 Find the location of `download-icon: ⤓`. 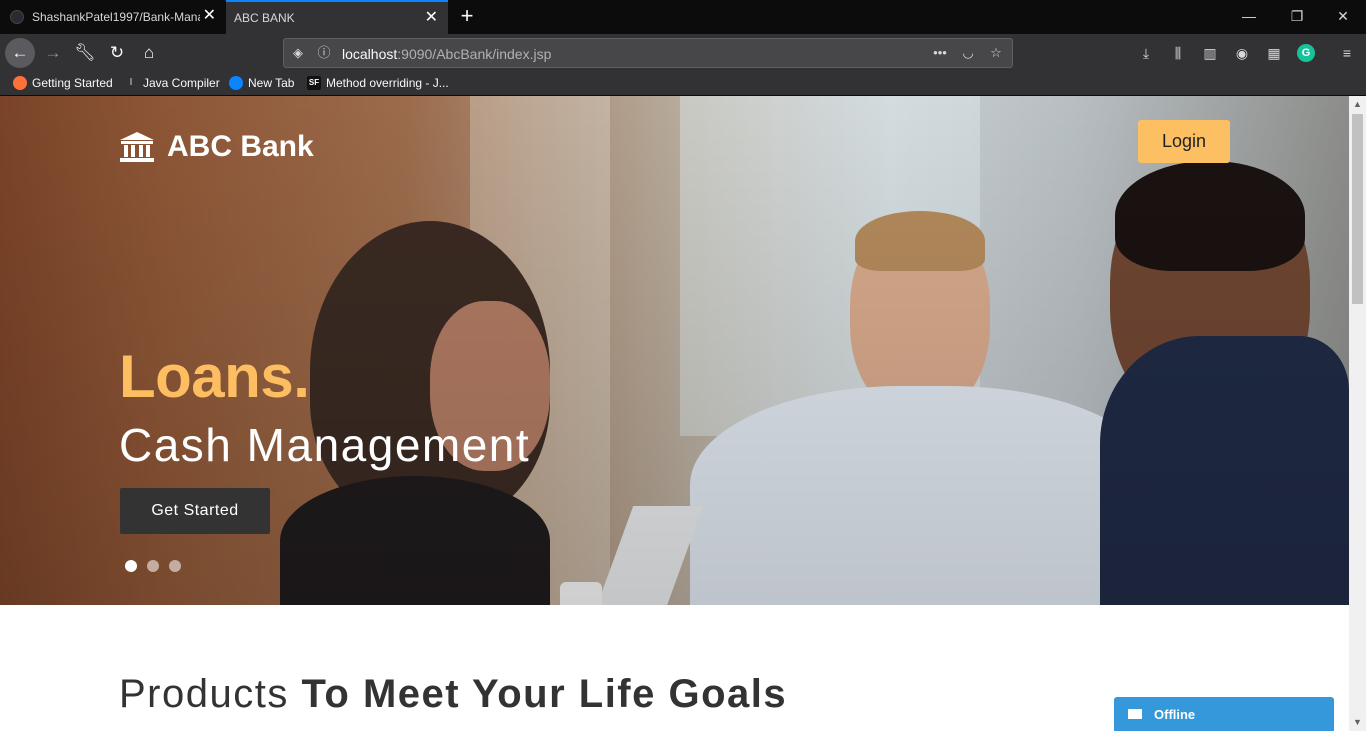

download-icon: ⤓ is located at coordinates (1146, 53).